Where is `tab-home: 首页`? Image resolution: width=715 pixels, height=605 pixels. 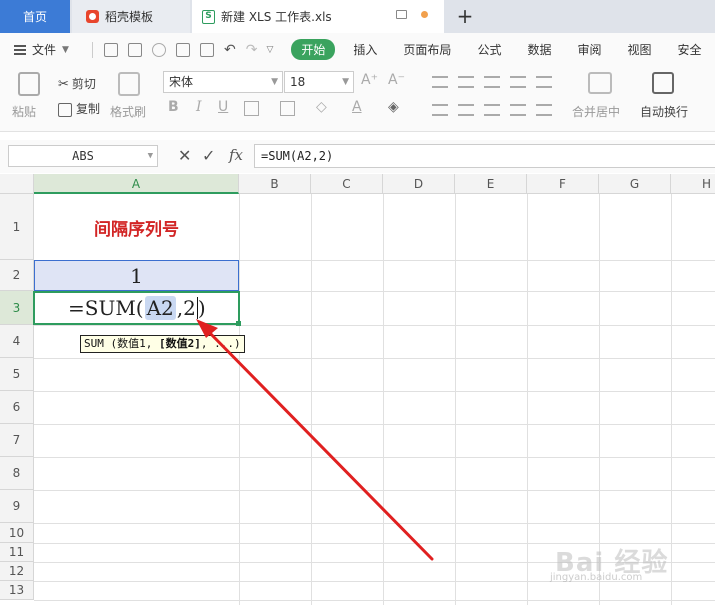 tab-home: 首页 is located at coordinates (35, 16).